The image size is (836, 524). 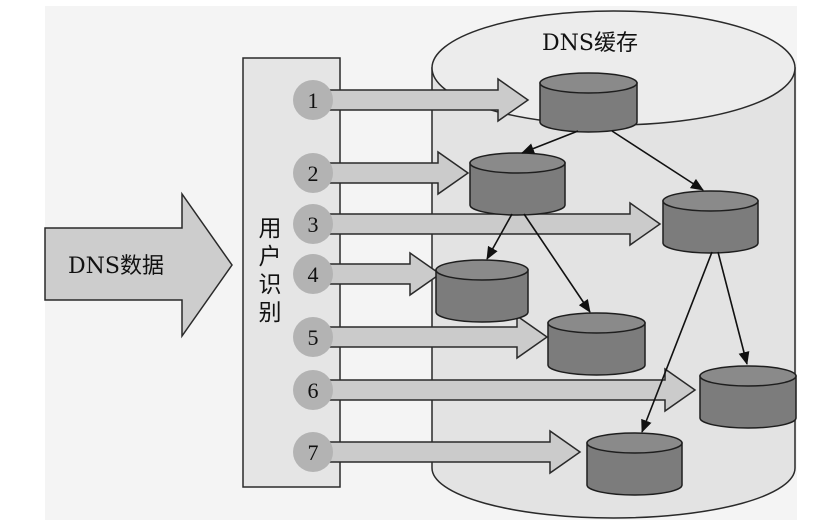 What do you see at coordinates (482, 270) in the screenshot?
I see `cache-node-4-top` at bounding box center [482, 270].